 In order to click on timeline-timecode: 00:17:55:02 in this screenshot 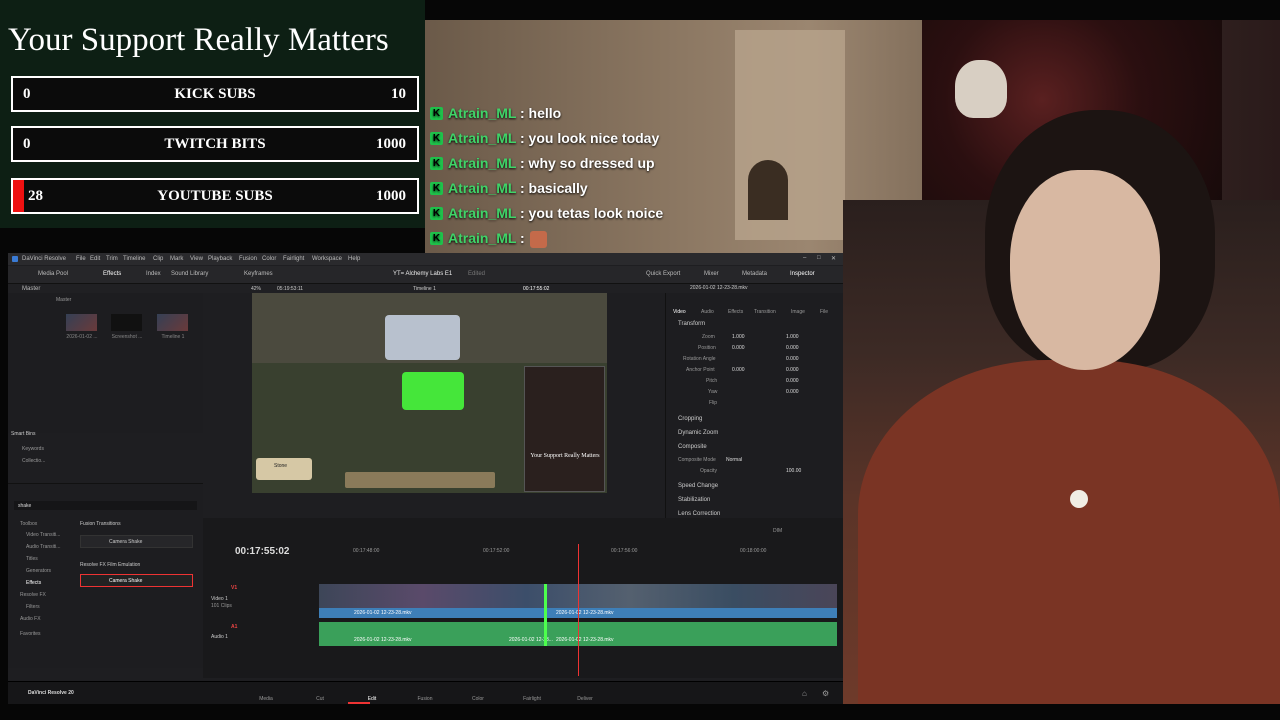, I will do `click(262, 551)`.